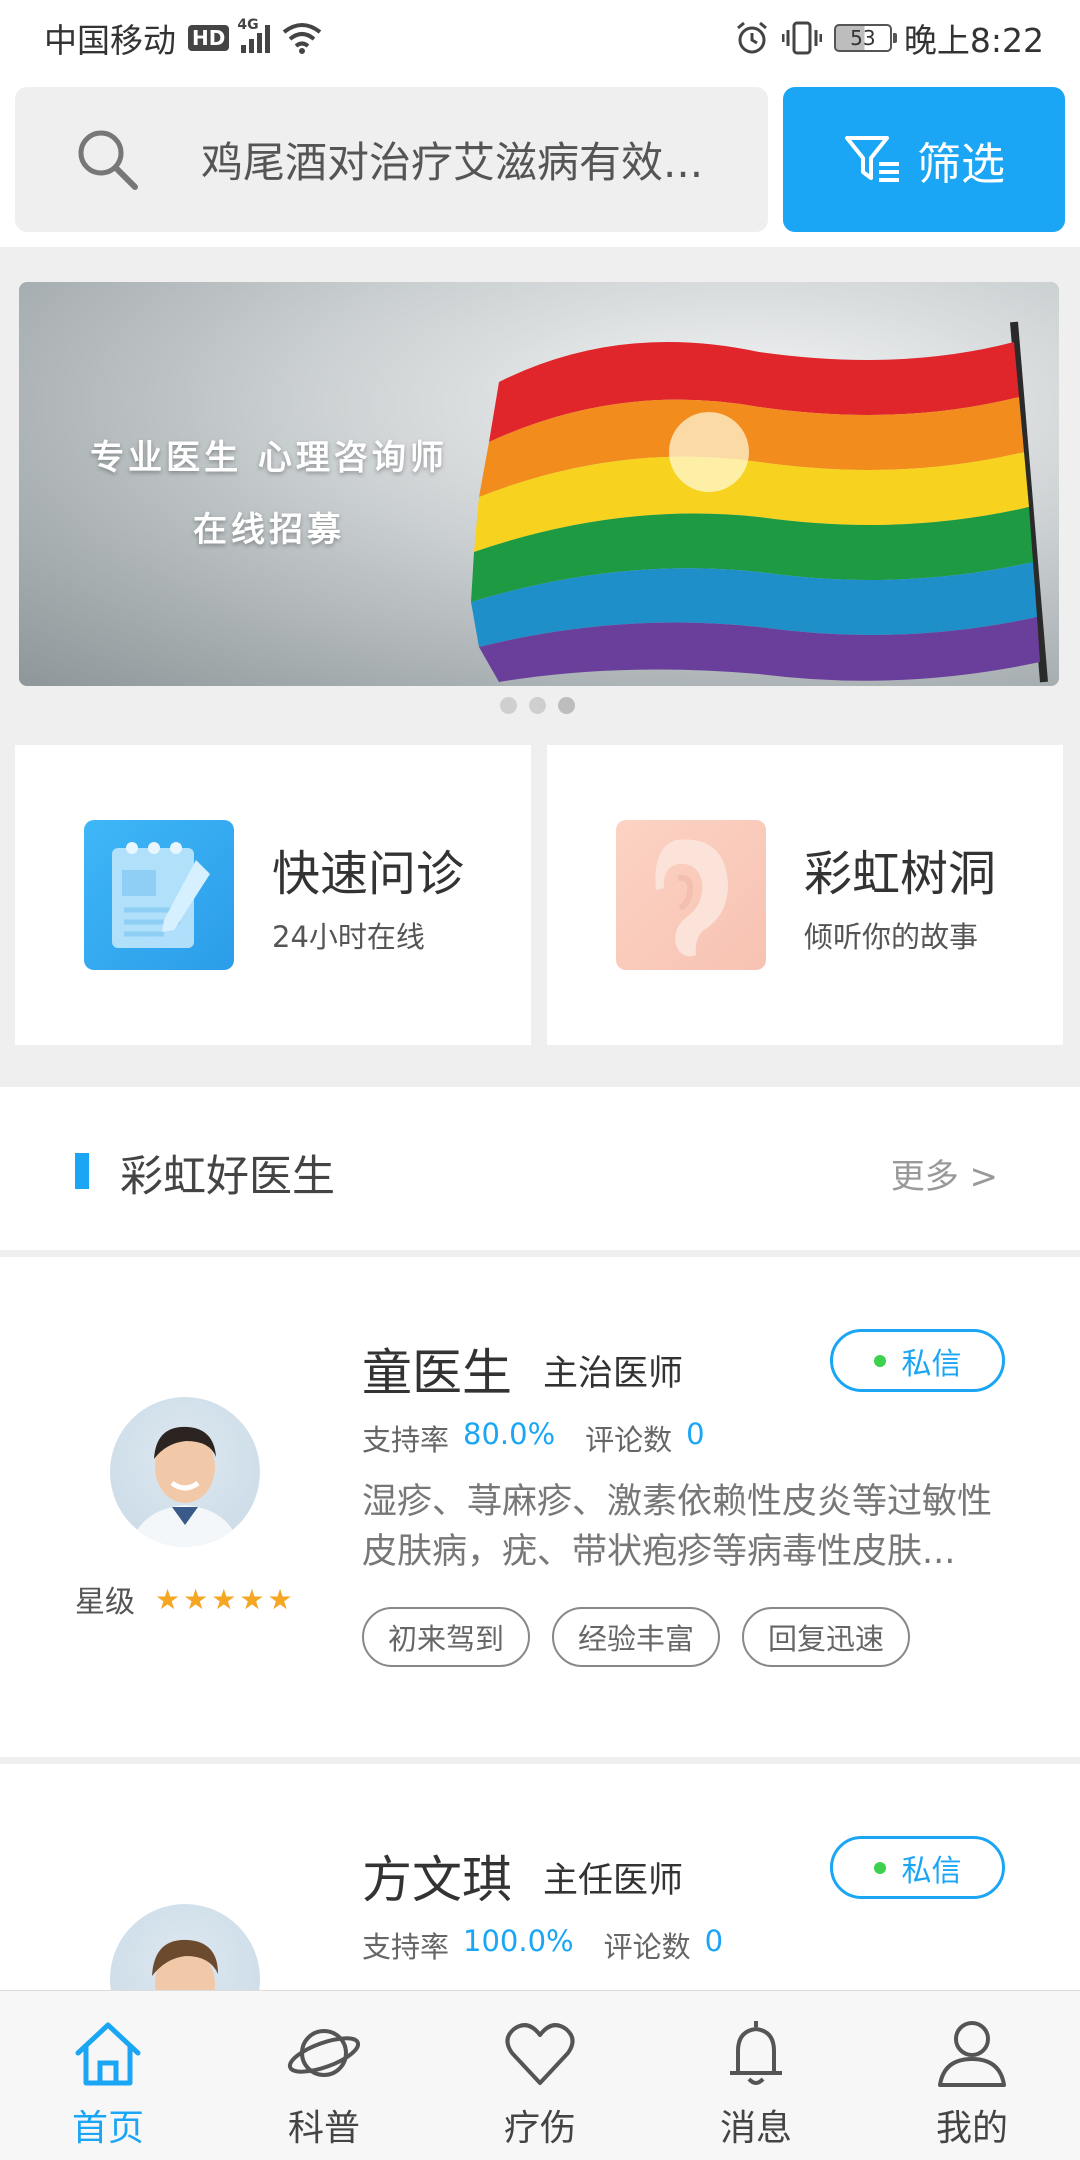 This screenshot has width=1080, height=2160. What do you see at coordinates (826, 1637) in the screenshot?
I see `doctor-tag: 回复迅速` at bounding box center [826, 1637].